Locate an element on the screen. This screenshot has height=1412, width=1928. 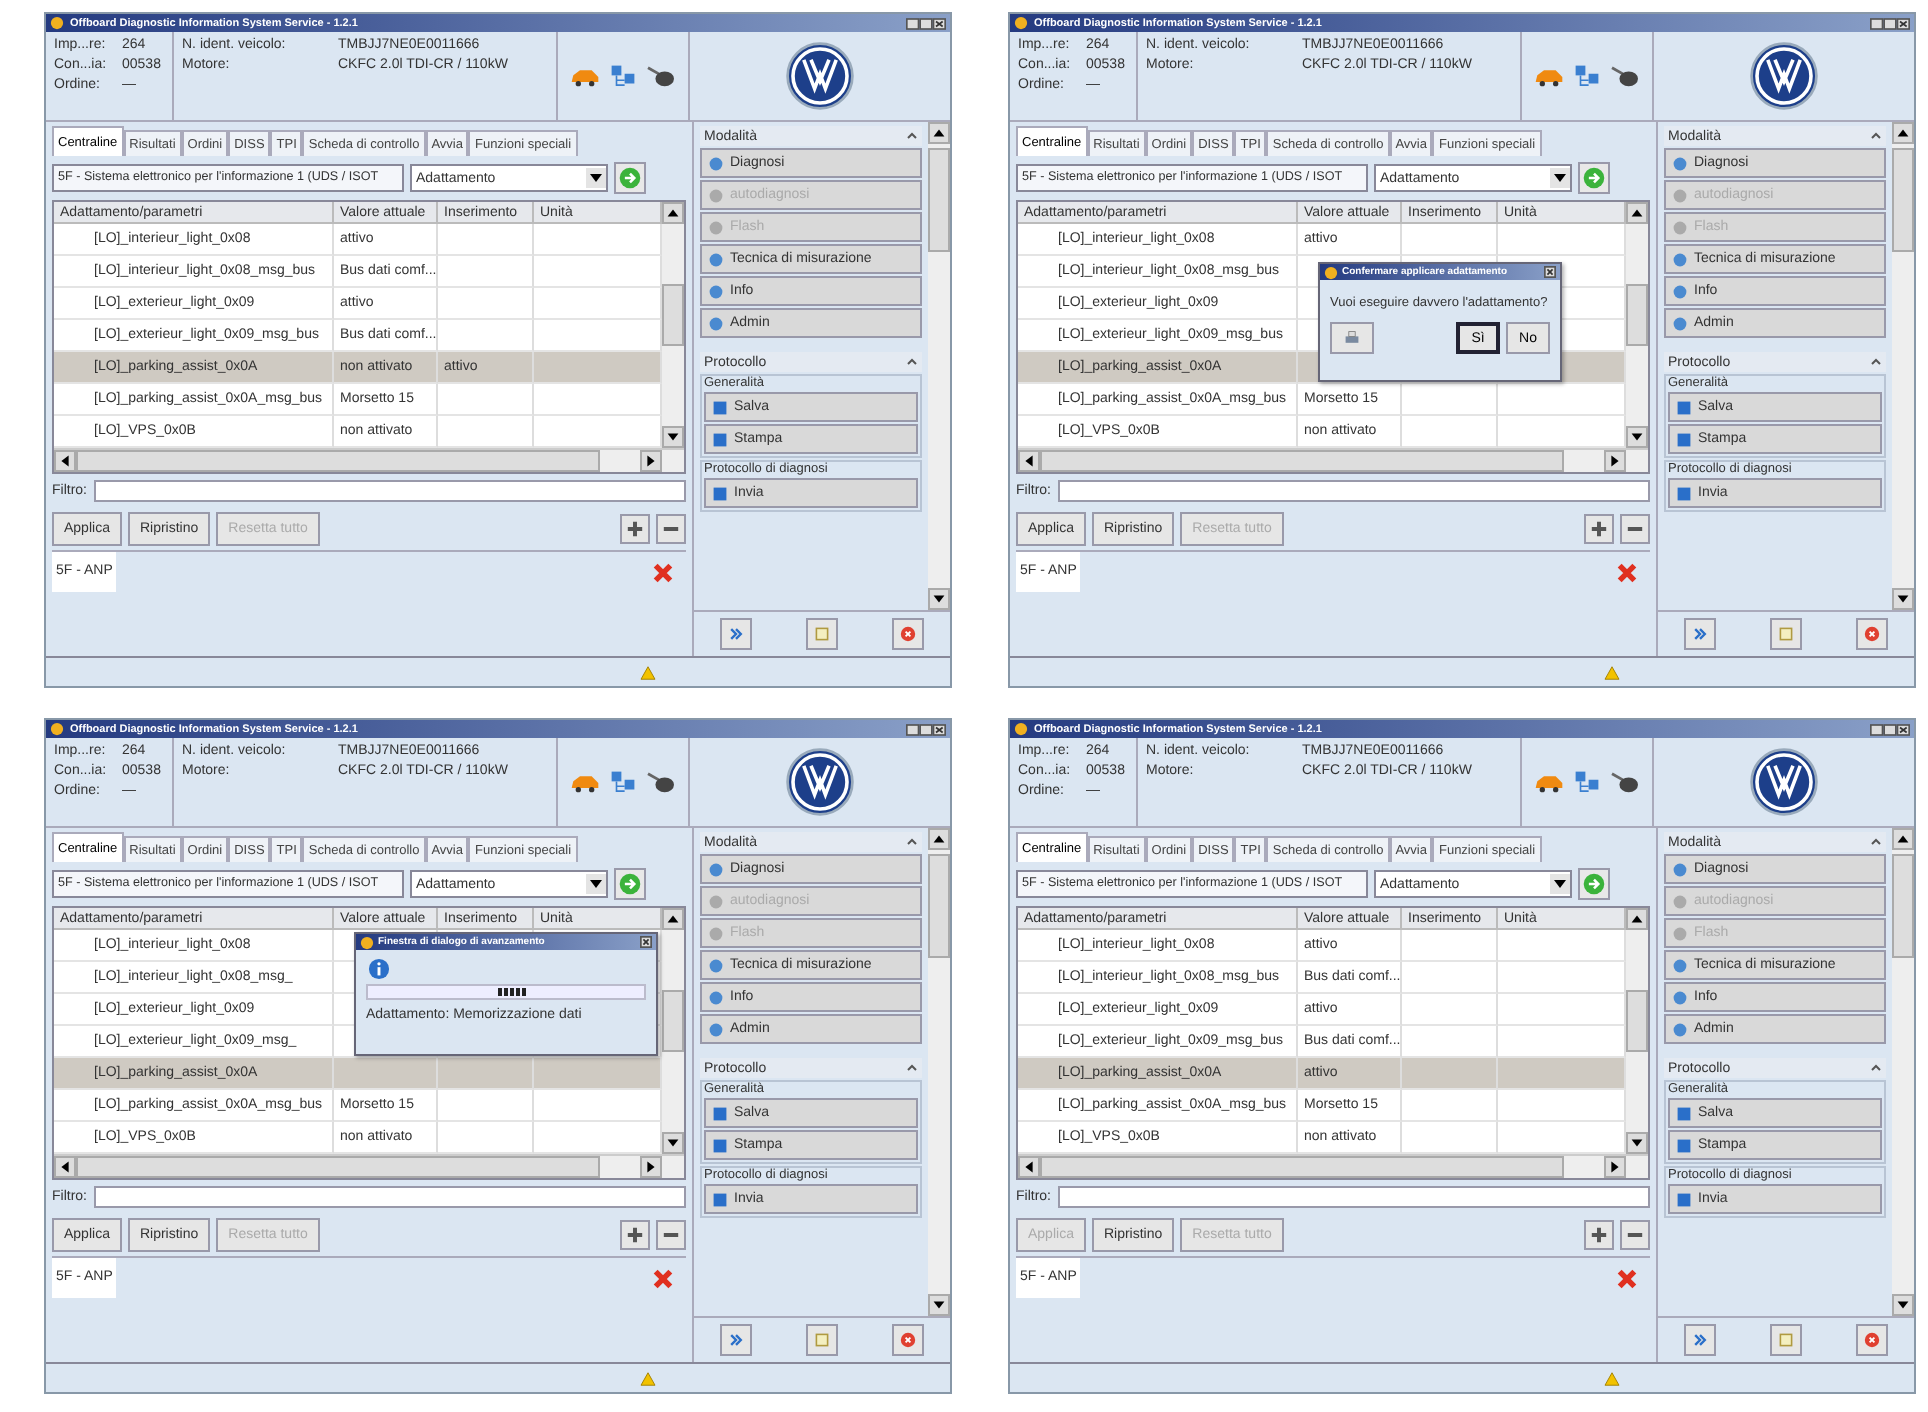
stop-icon is located at coordinates (1871, 1340).